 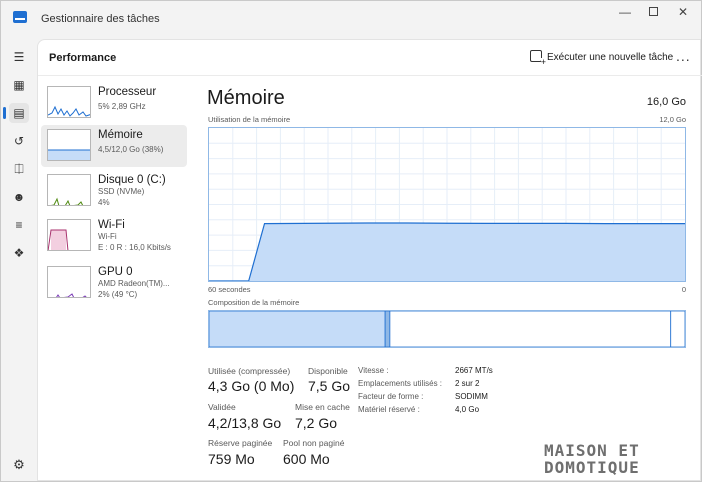 I want to click on composition-segment-modified, so click(x=387, y=329).